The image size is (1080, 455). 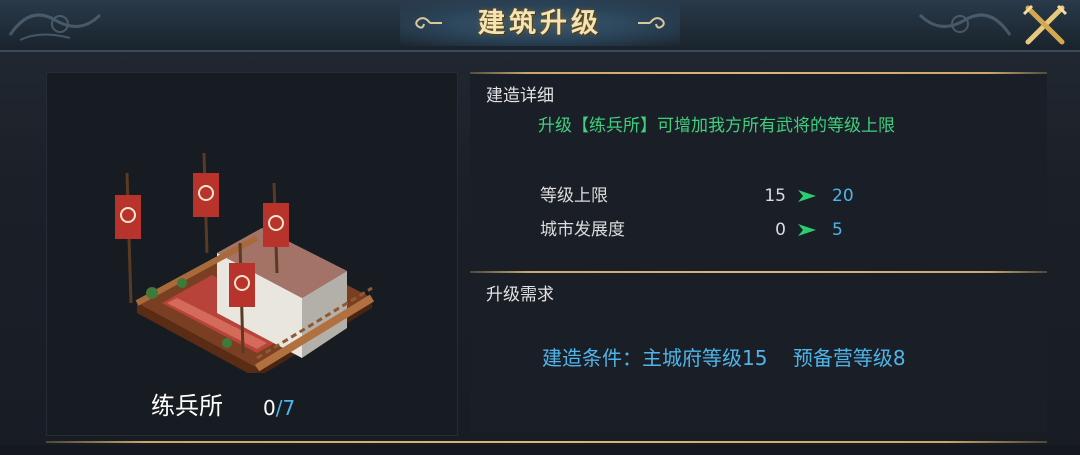 What do you see at coordinates (520, 295) in the screenshot?
I see `requirements-section-title: 升级需求` at bounding box center [520, 295].